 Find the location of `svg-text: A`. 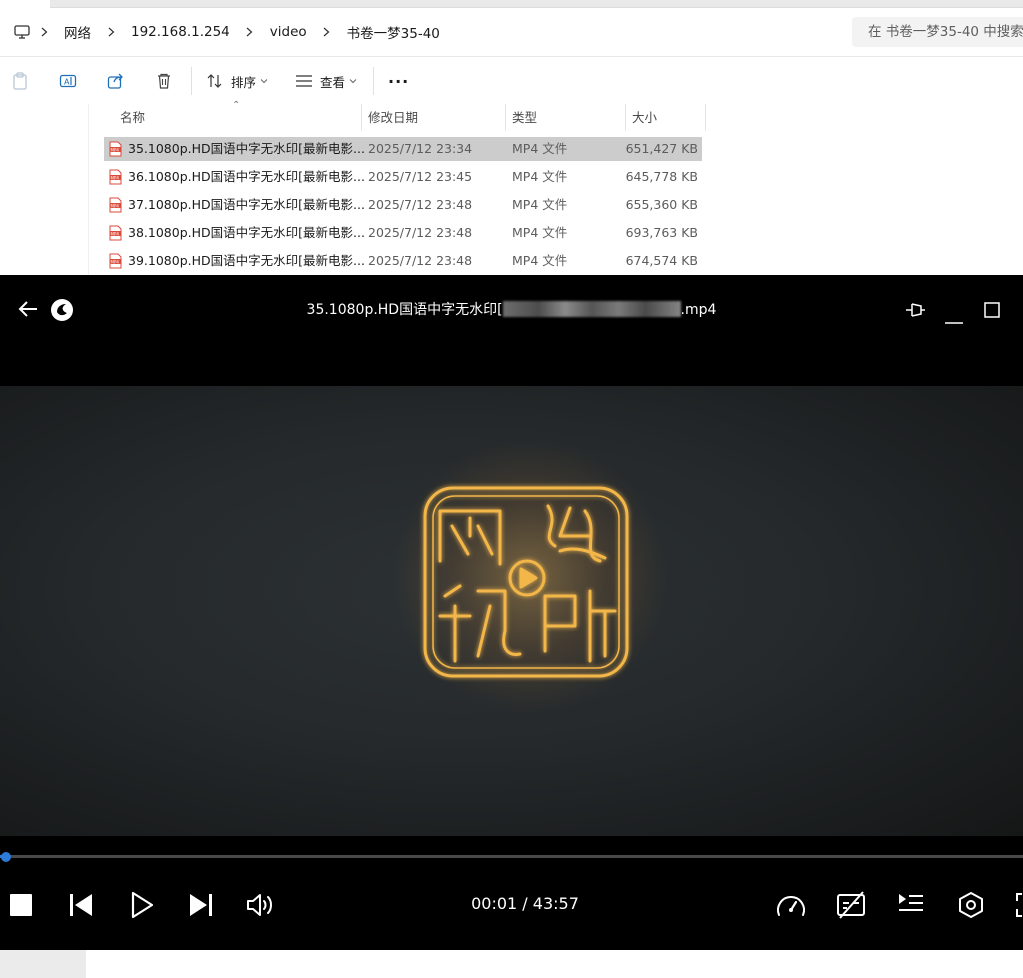

svg-text: A is located at coordinates (67, 82).